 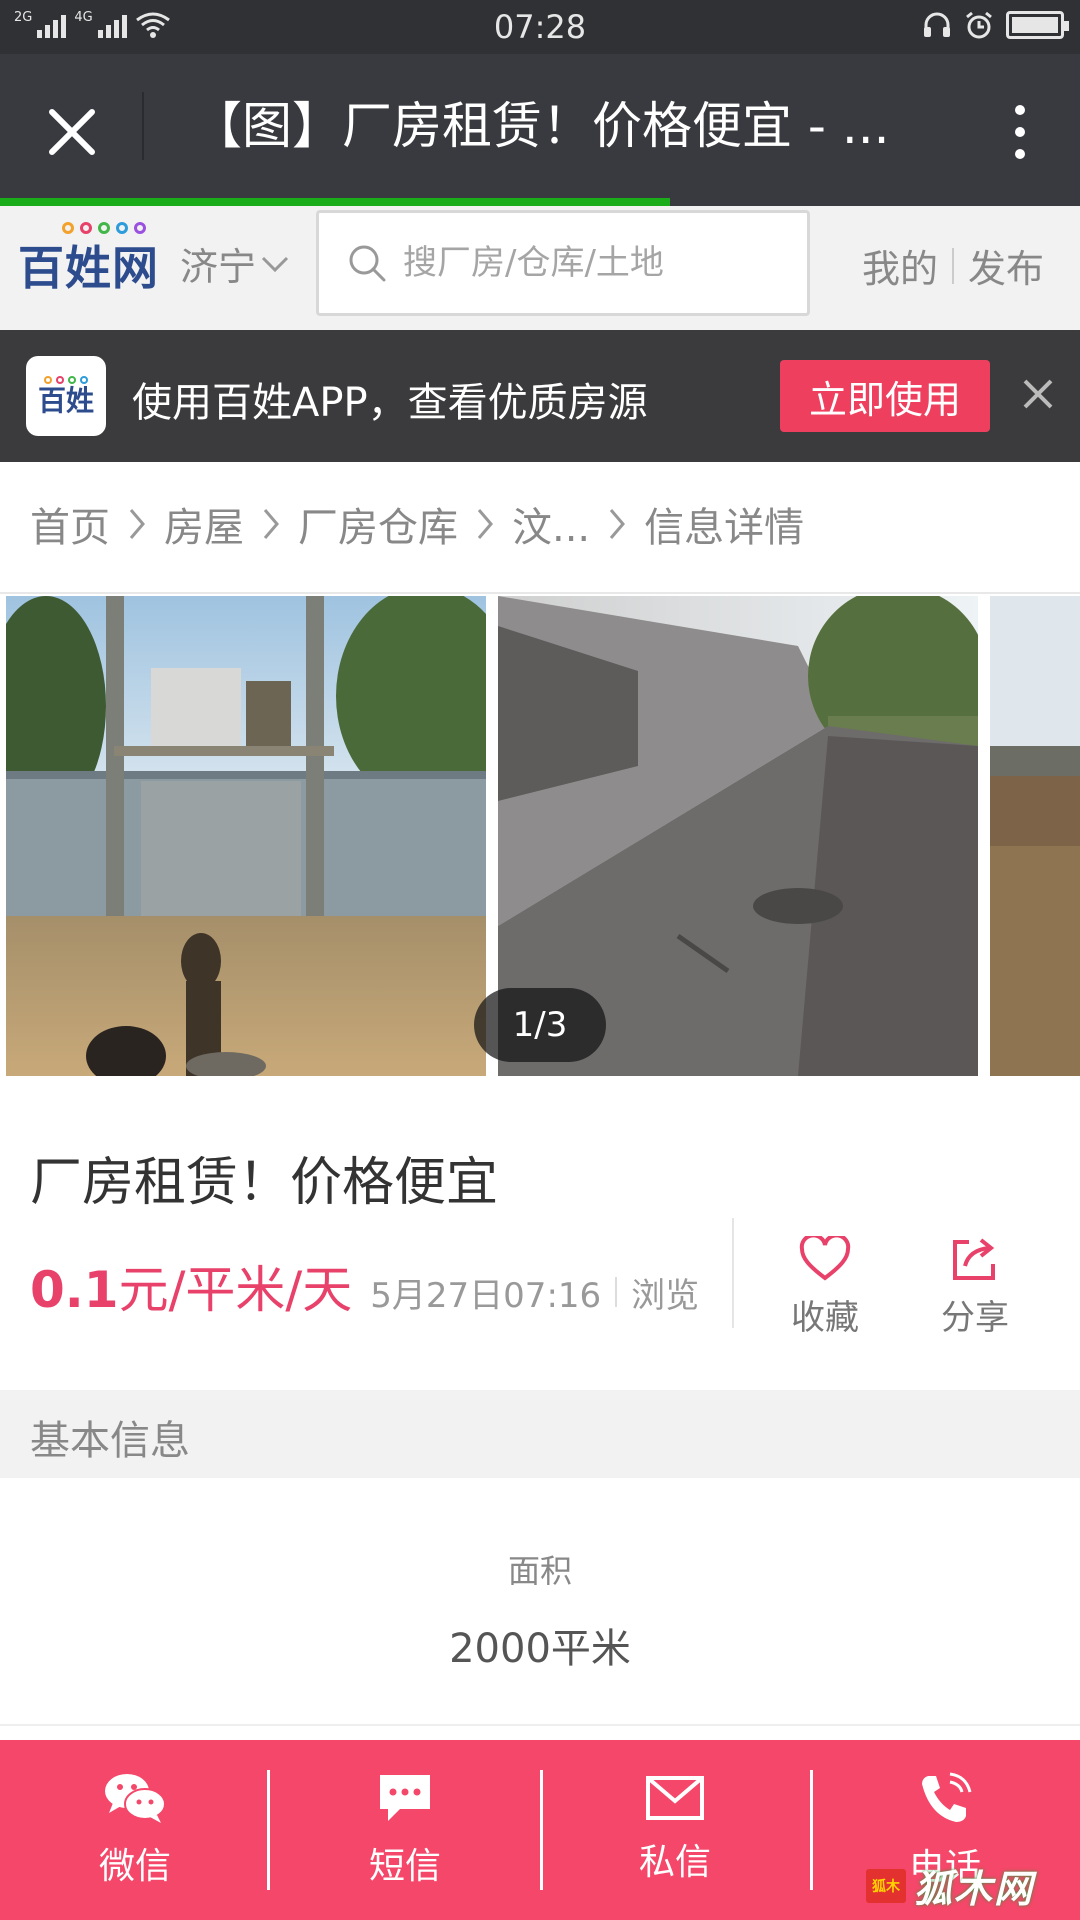 I want to click on baixing-logo: 百姓网, so click(x=98, y=262).